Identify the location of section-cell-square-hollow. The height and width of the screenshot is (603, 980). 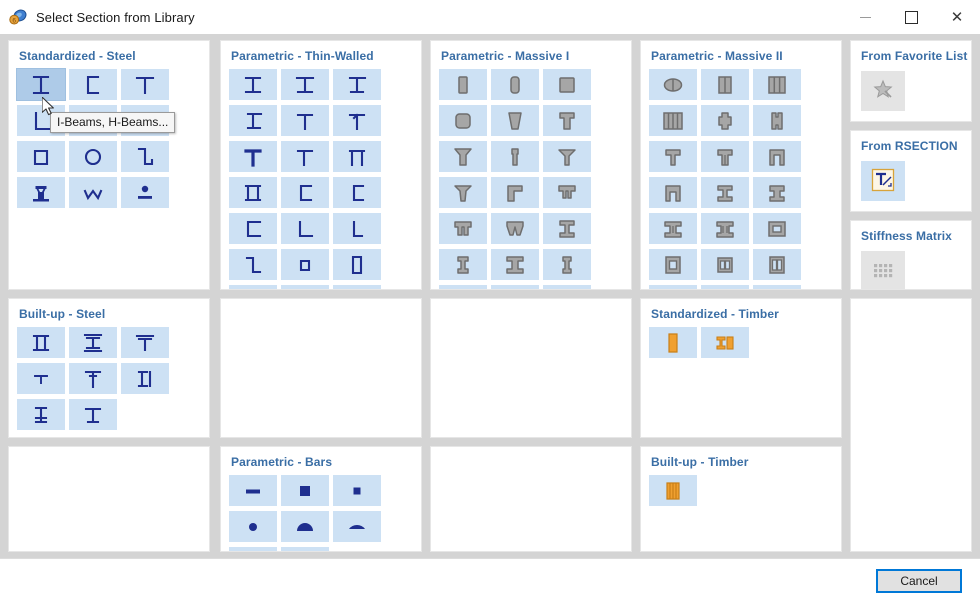
(41, 156).